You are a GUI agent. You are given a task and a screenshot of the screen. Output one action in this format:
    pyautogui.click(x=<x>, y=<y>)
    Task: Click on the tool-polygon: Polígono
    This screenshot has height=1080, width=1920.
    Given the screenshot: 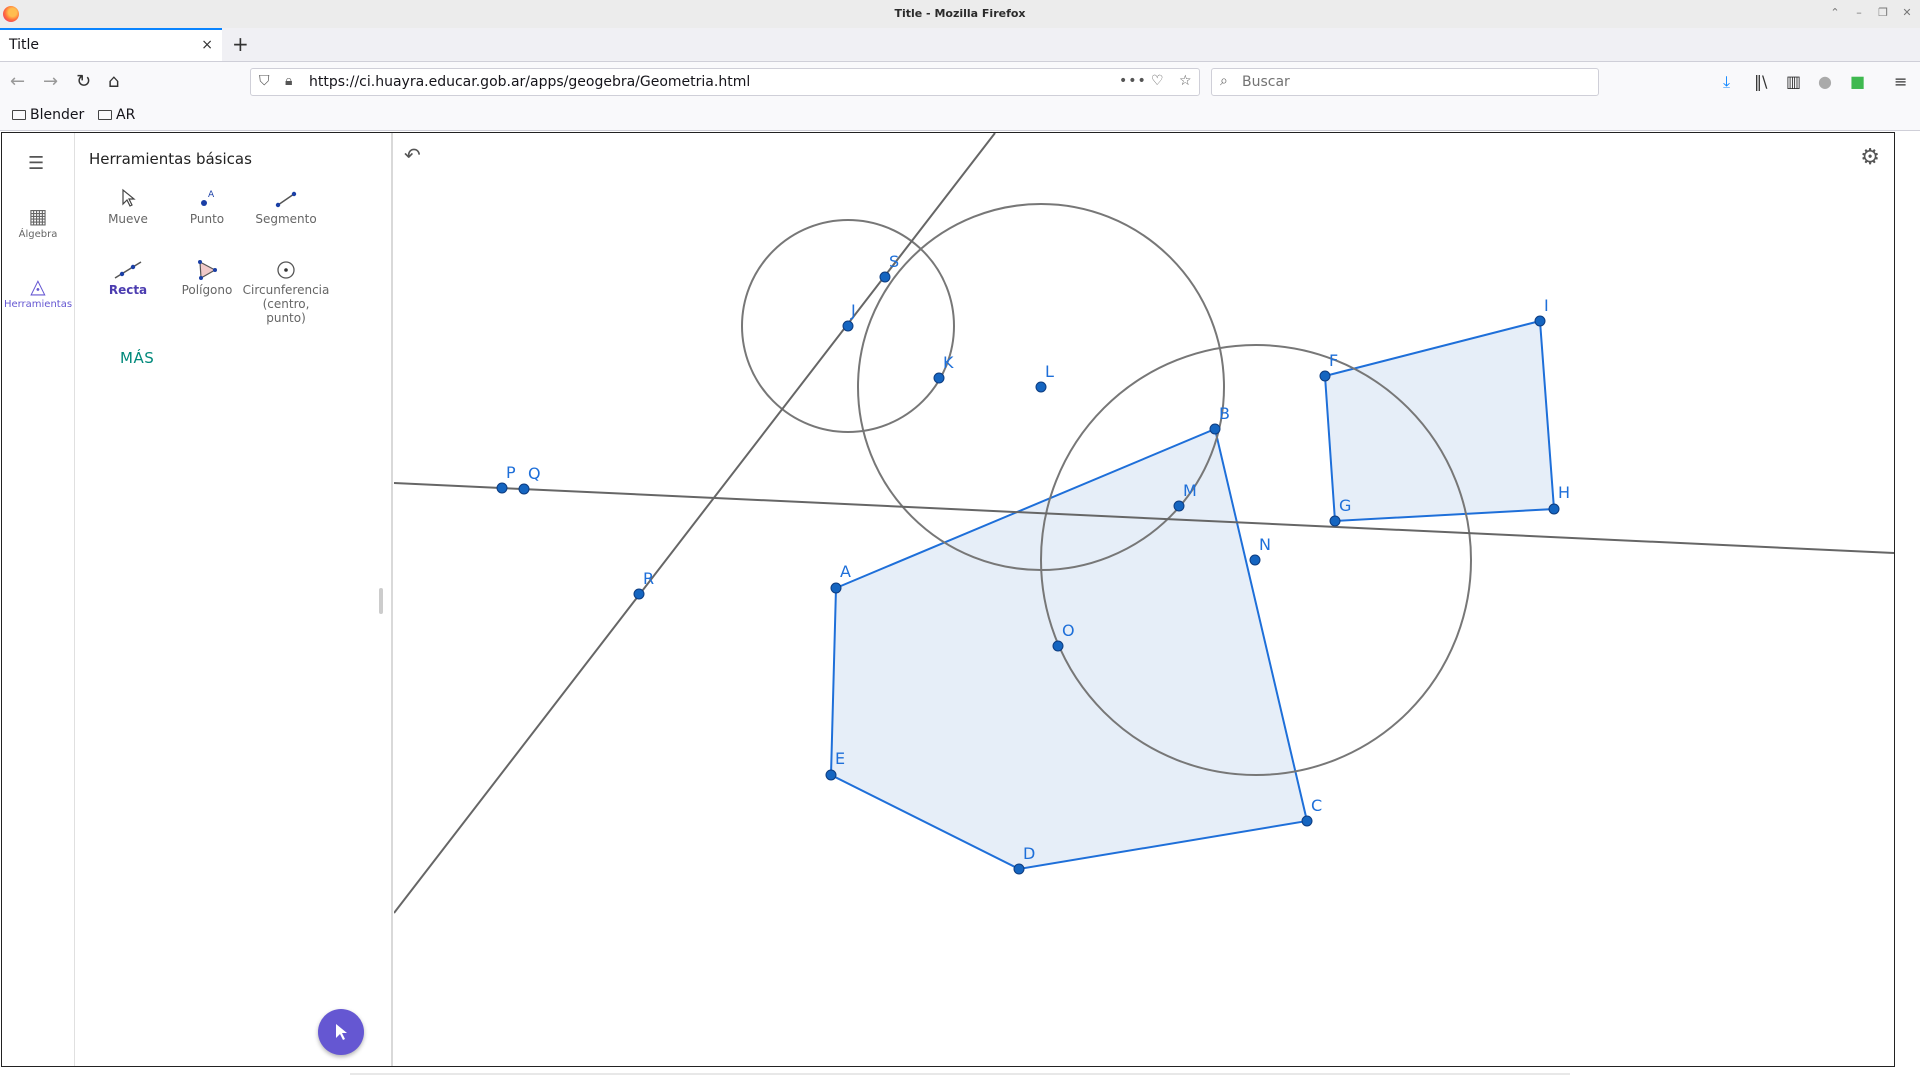 What is the action you would take?
    pyautogui.click(x=207, y=278)
    